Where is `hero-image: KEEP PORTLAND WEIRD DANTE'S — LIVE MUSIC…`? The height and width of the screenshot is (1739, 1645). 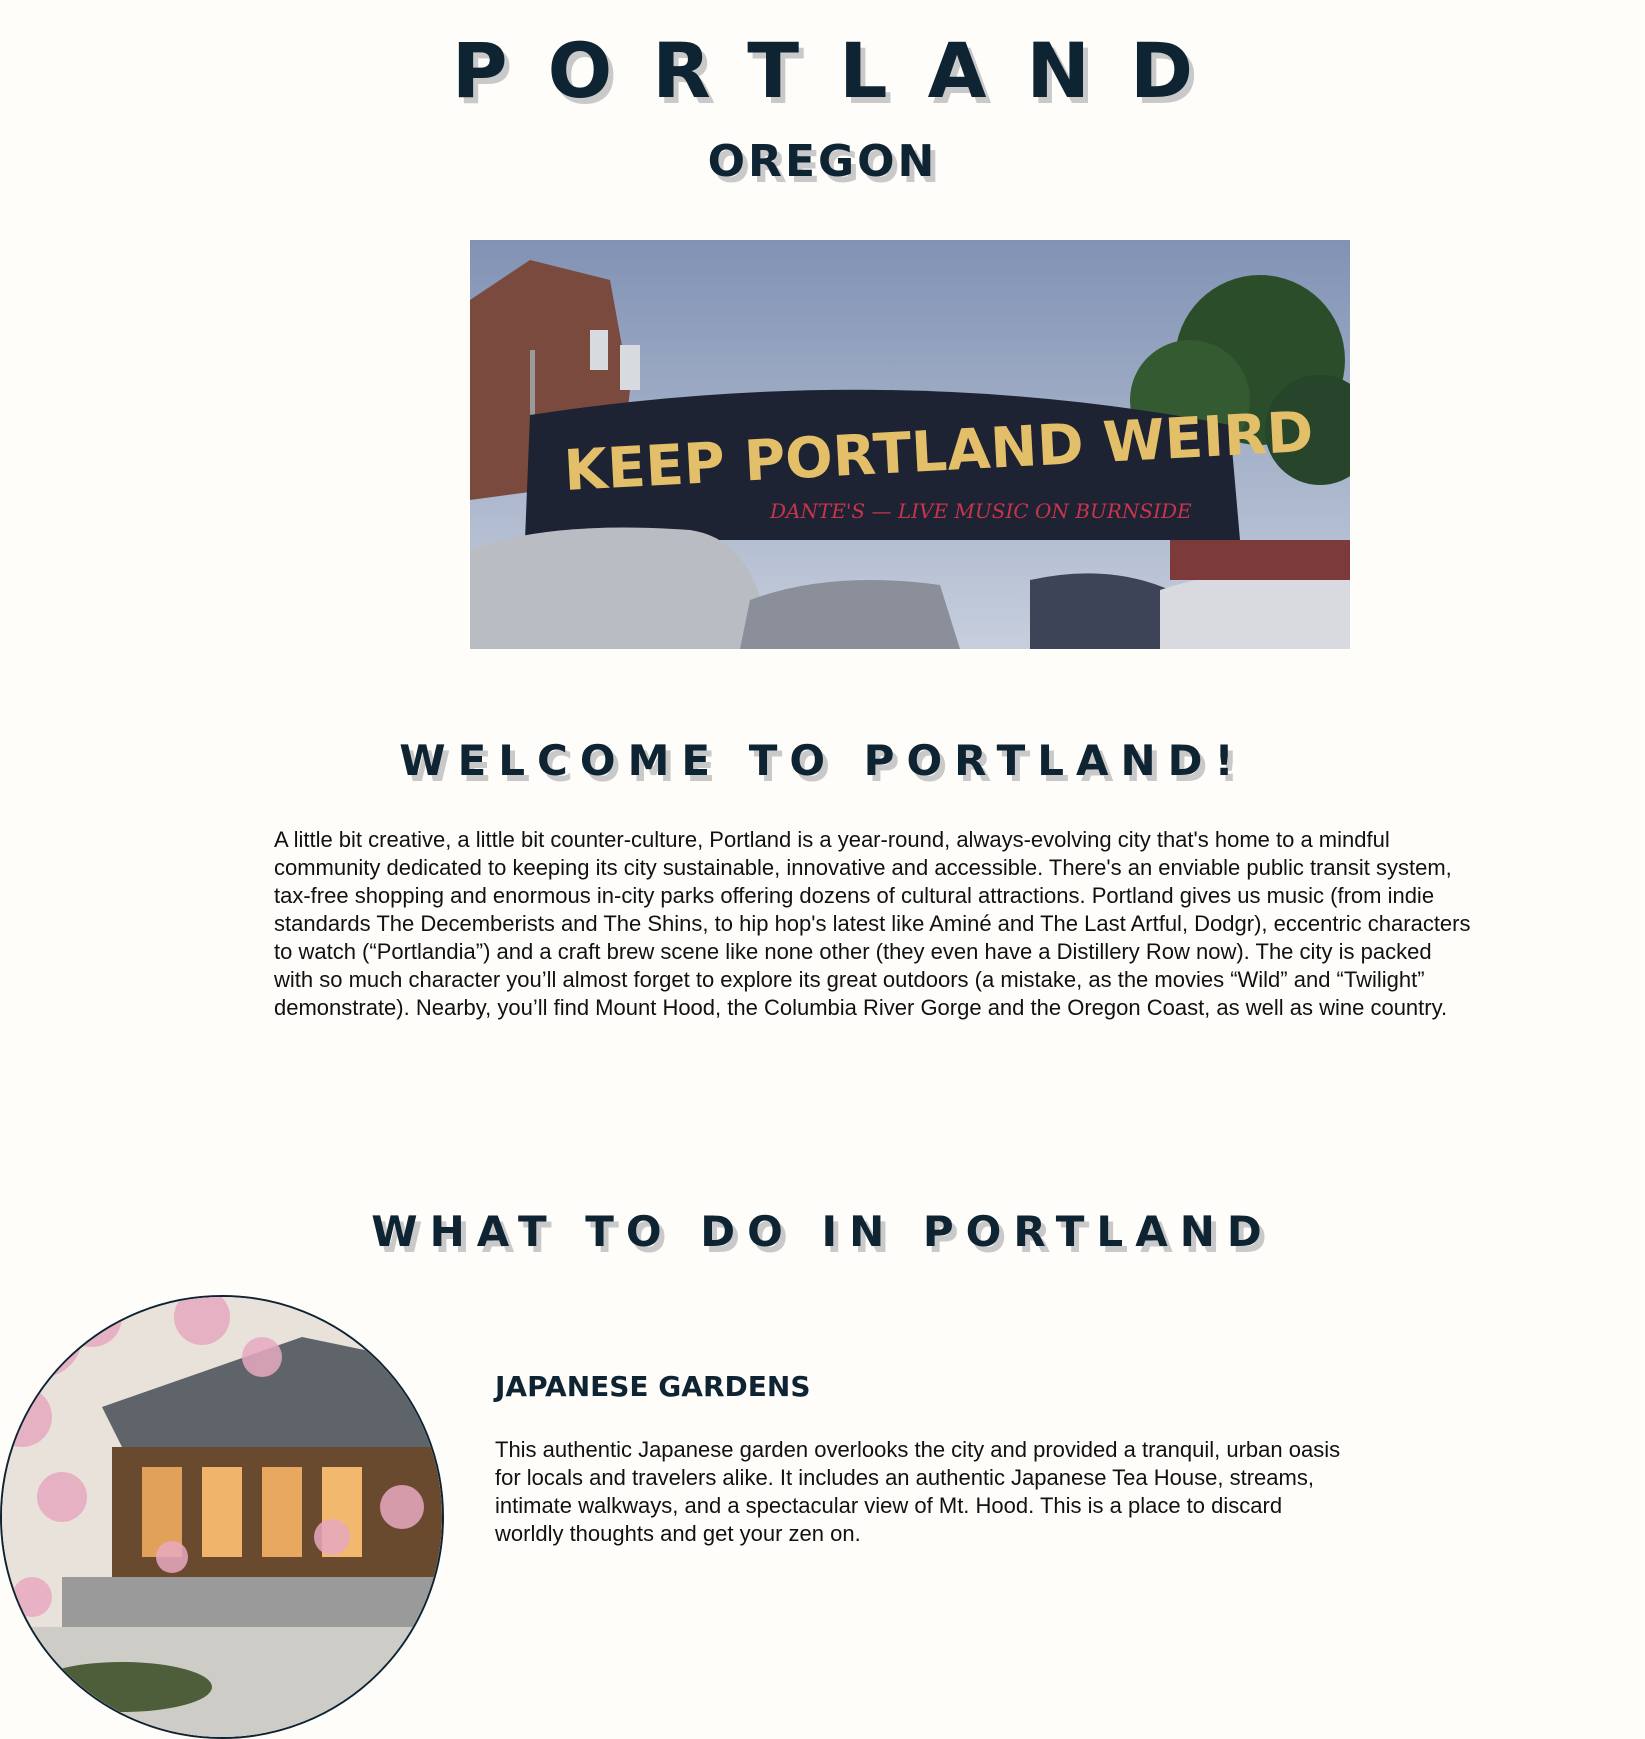 hero-image: KEEP PORTLAND WEIRD DANTE'S — LIVE MUSIC… is located at coordinates (910, 444).